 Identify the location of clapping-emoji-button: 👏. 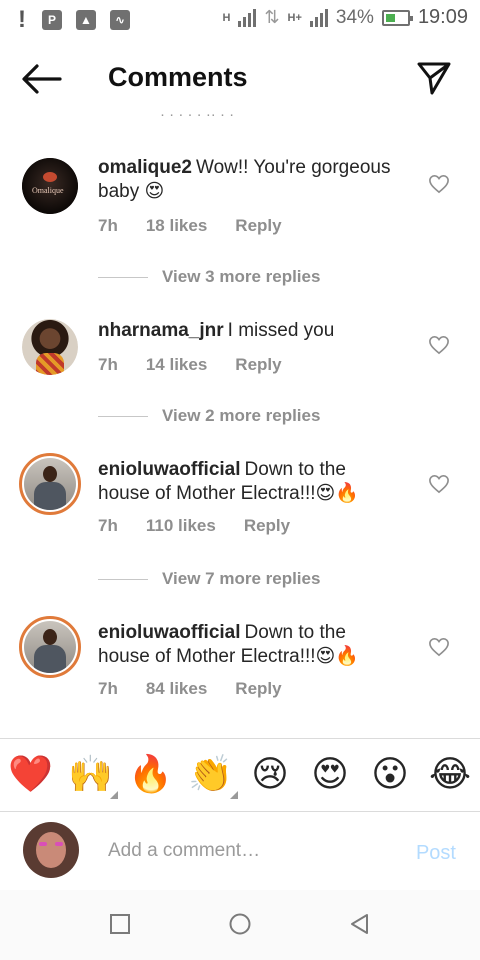
(213, 776).